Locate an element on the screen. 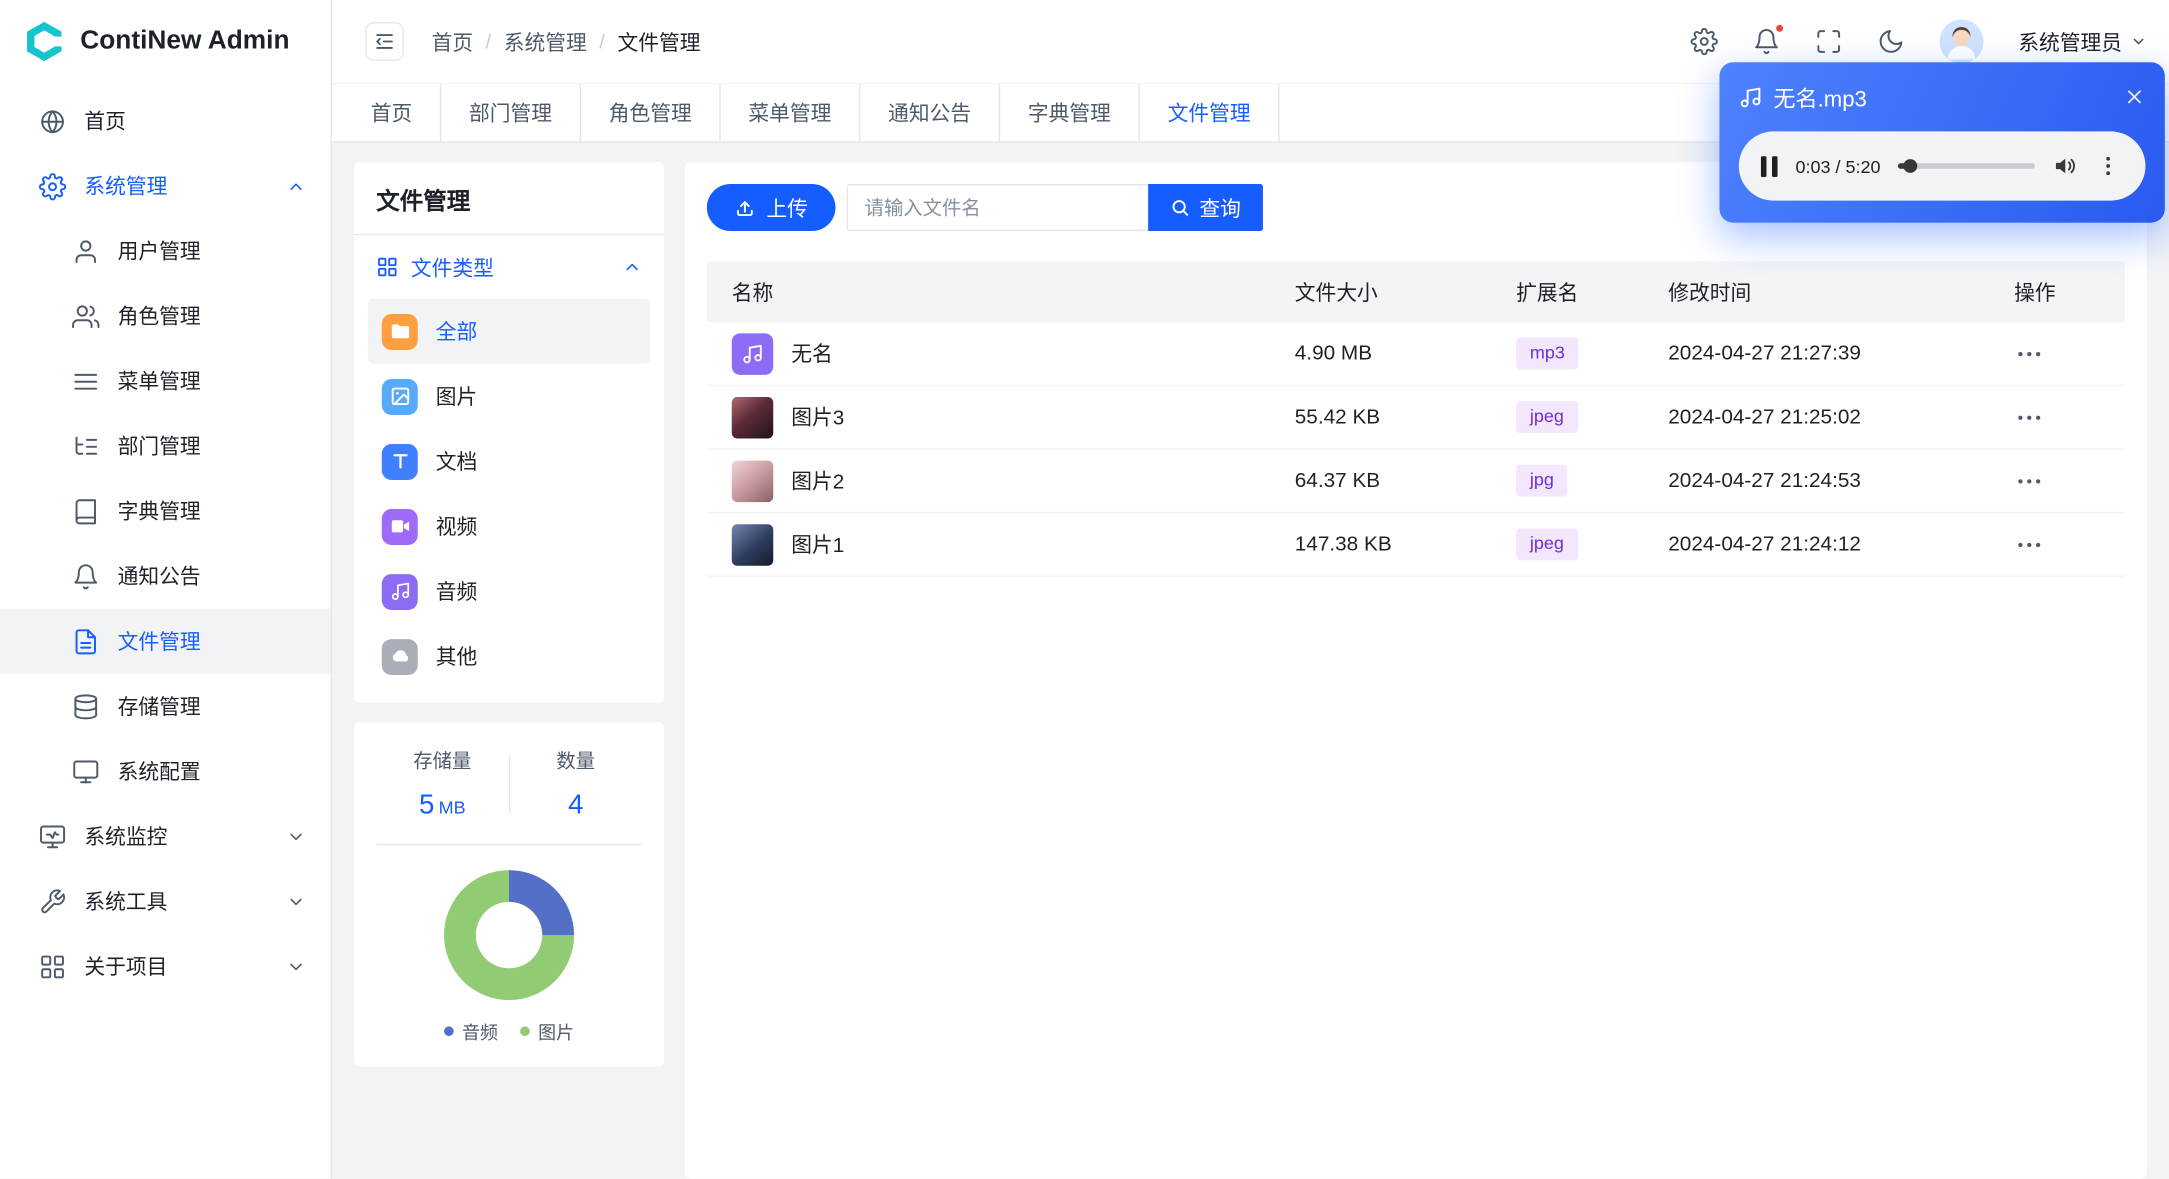 The image size is (2169, 1179). volume-button is located at coordinates (2065, 166).